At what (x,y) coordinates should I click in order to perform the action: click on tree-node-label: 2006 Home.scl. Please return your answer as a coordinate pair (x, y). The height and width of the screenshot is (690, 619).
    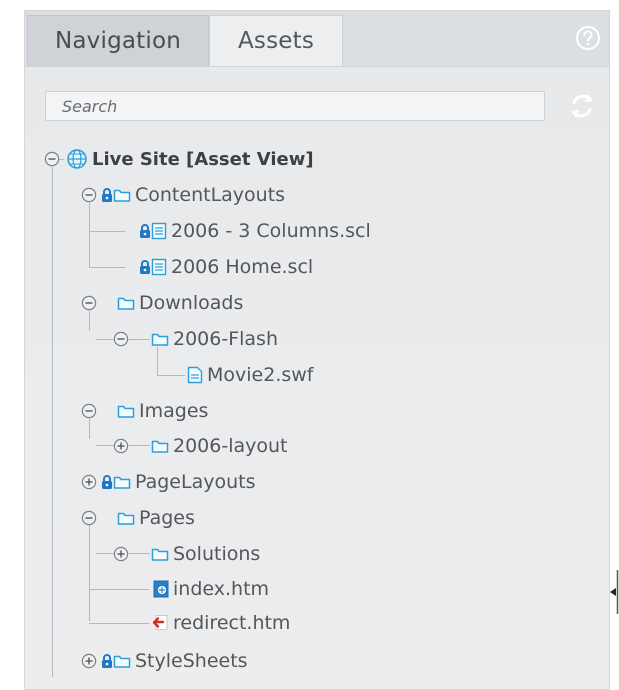
    Looking at the image, I should click on (242, 267).